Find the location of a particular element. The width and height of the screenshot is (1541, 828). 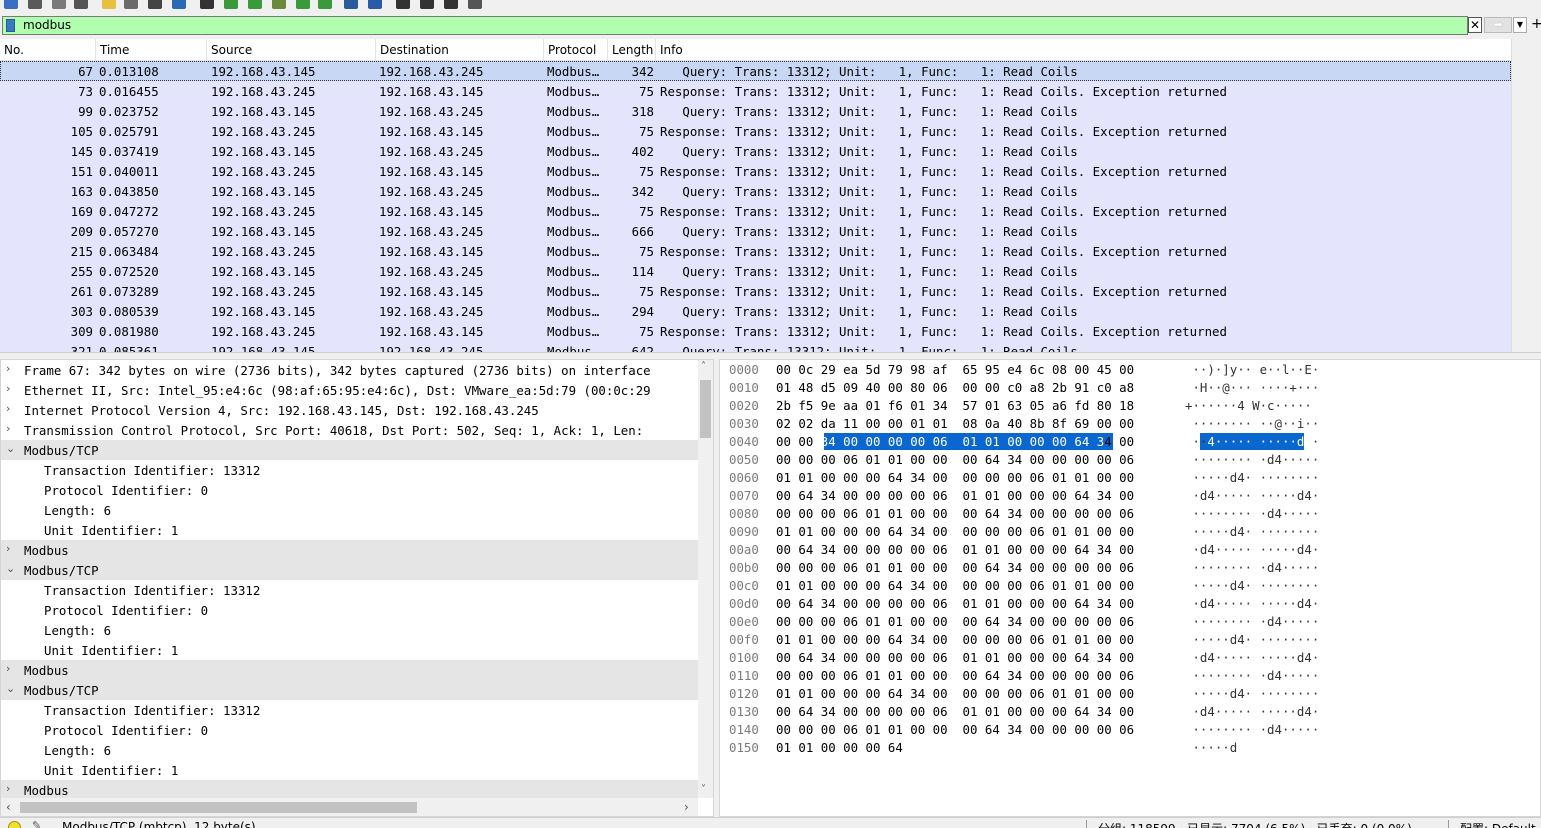

open-icon is located at coordinates (109, 4).